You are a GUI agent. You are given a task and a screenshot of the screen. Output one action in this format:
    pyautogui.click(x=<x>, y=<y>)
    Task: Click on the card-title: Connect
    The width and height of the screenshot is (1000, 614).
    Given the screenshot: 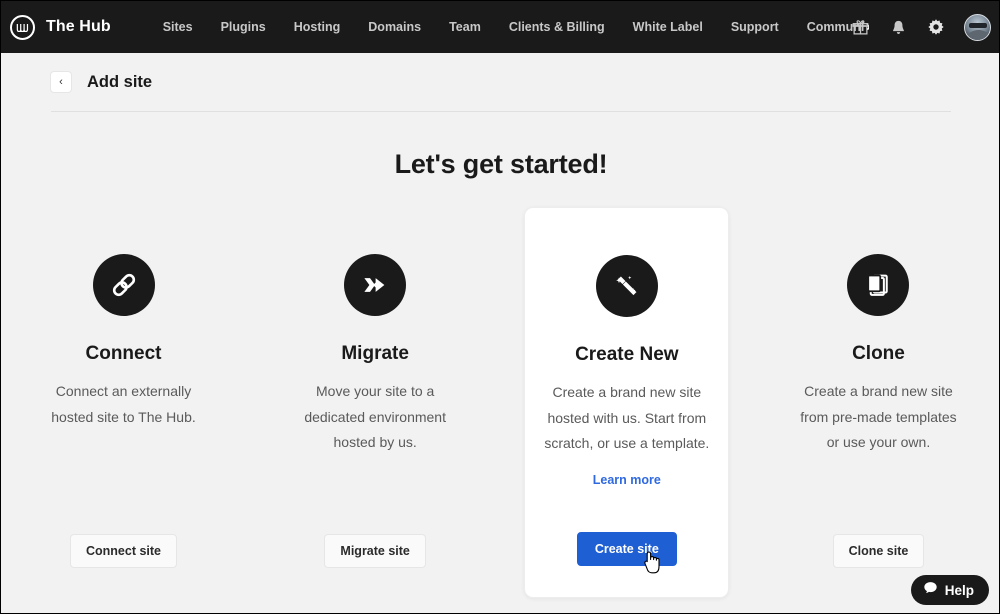 What is the action you would take?
    pyautogui.click(x=123, y=353)
    